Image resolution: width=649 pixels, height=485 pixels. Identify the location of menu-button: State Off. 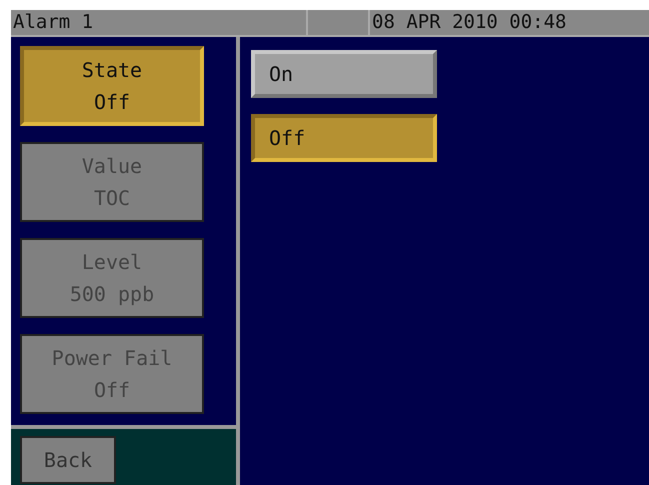
(112, 86).